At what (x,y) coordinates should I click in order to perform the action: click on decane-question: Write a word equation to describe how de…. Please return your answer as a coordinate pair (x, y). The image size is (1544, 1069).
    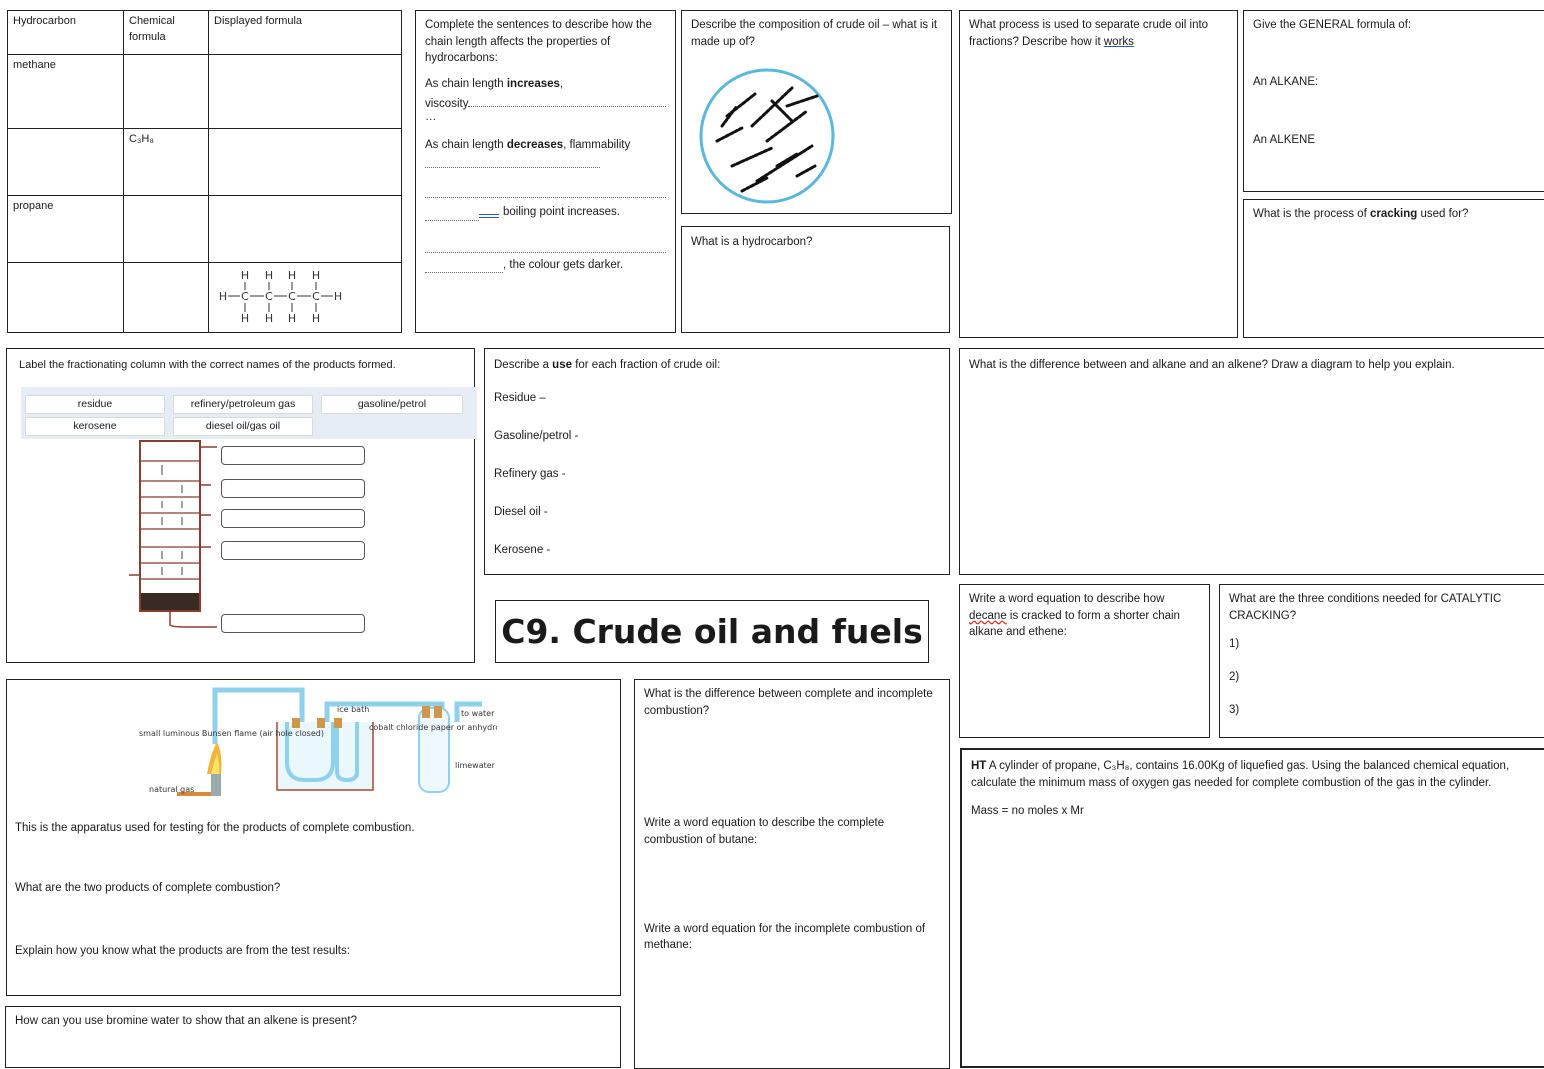
    Looking at the image, I should click on (1074, 616).